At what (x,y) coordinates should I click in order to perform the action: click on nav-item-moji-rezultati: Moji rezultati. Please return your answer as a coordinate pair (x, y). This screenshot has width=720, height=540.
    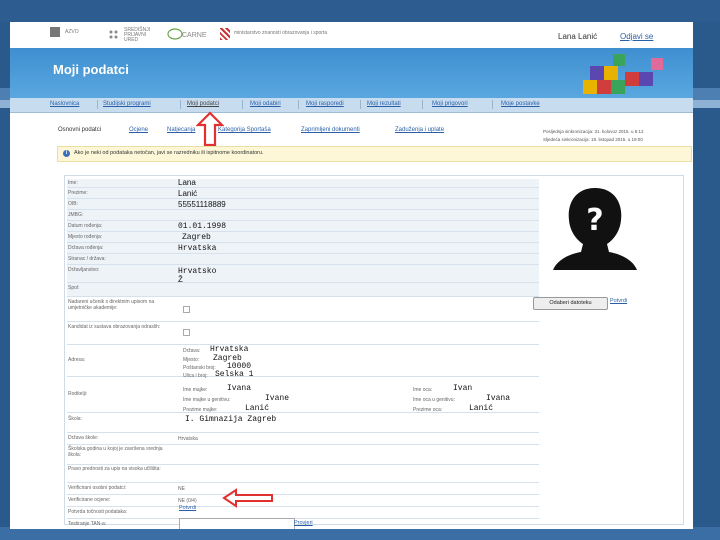
    Looking at the image, I should click on (384, 104).